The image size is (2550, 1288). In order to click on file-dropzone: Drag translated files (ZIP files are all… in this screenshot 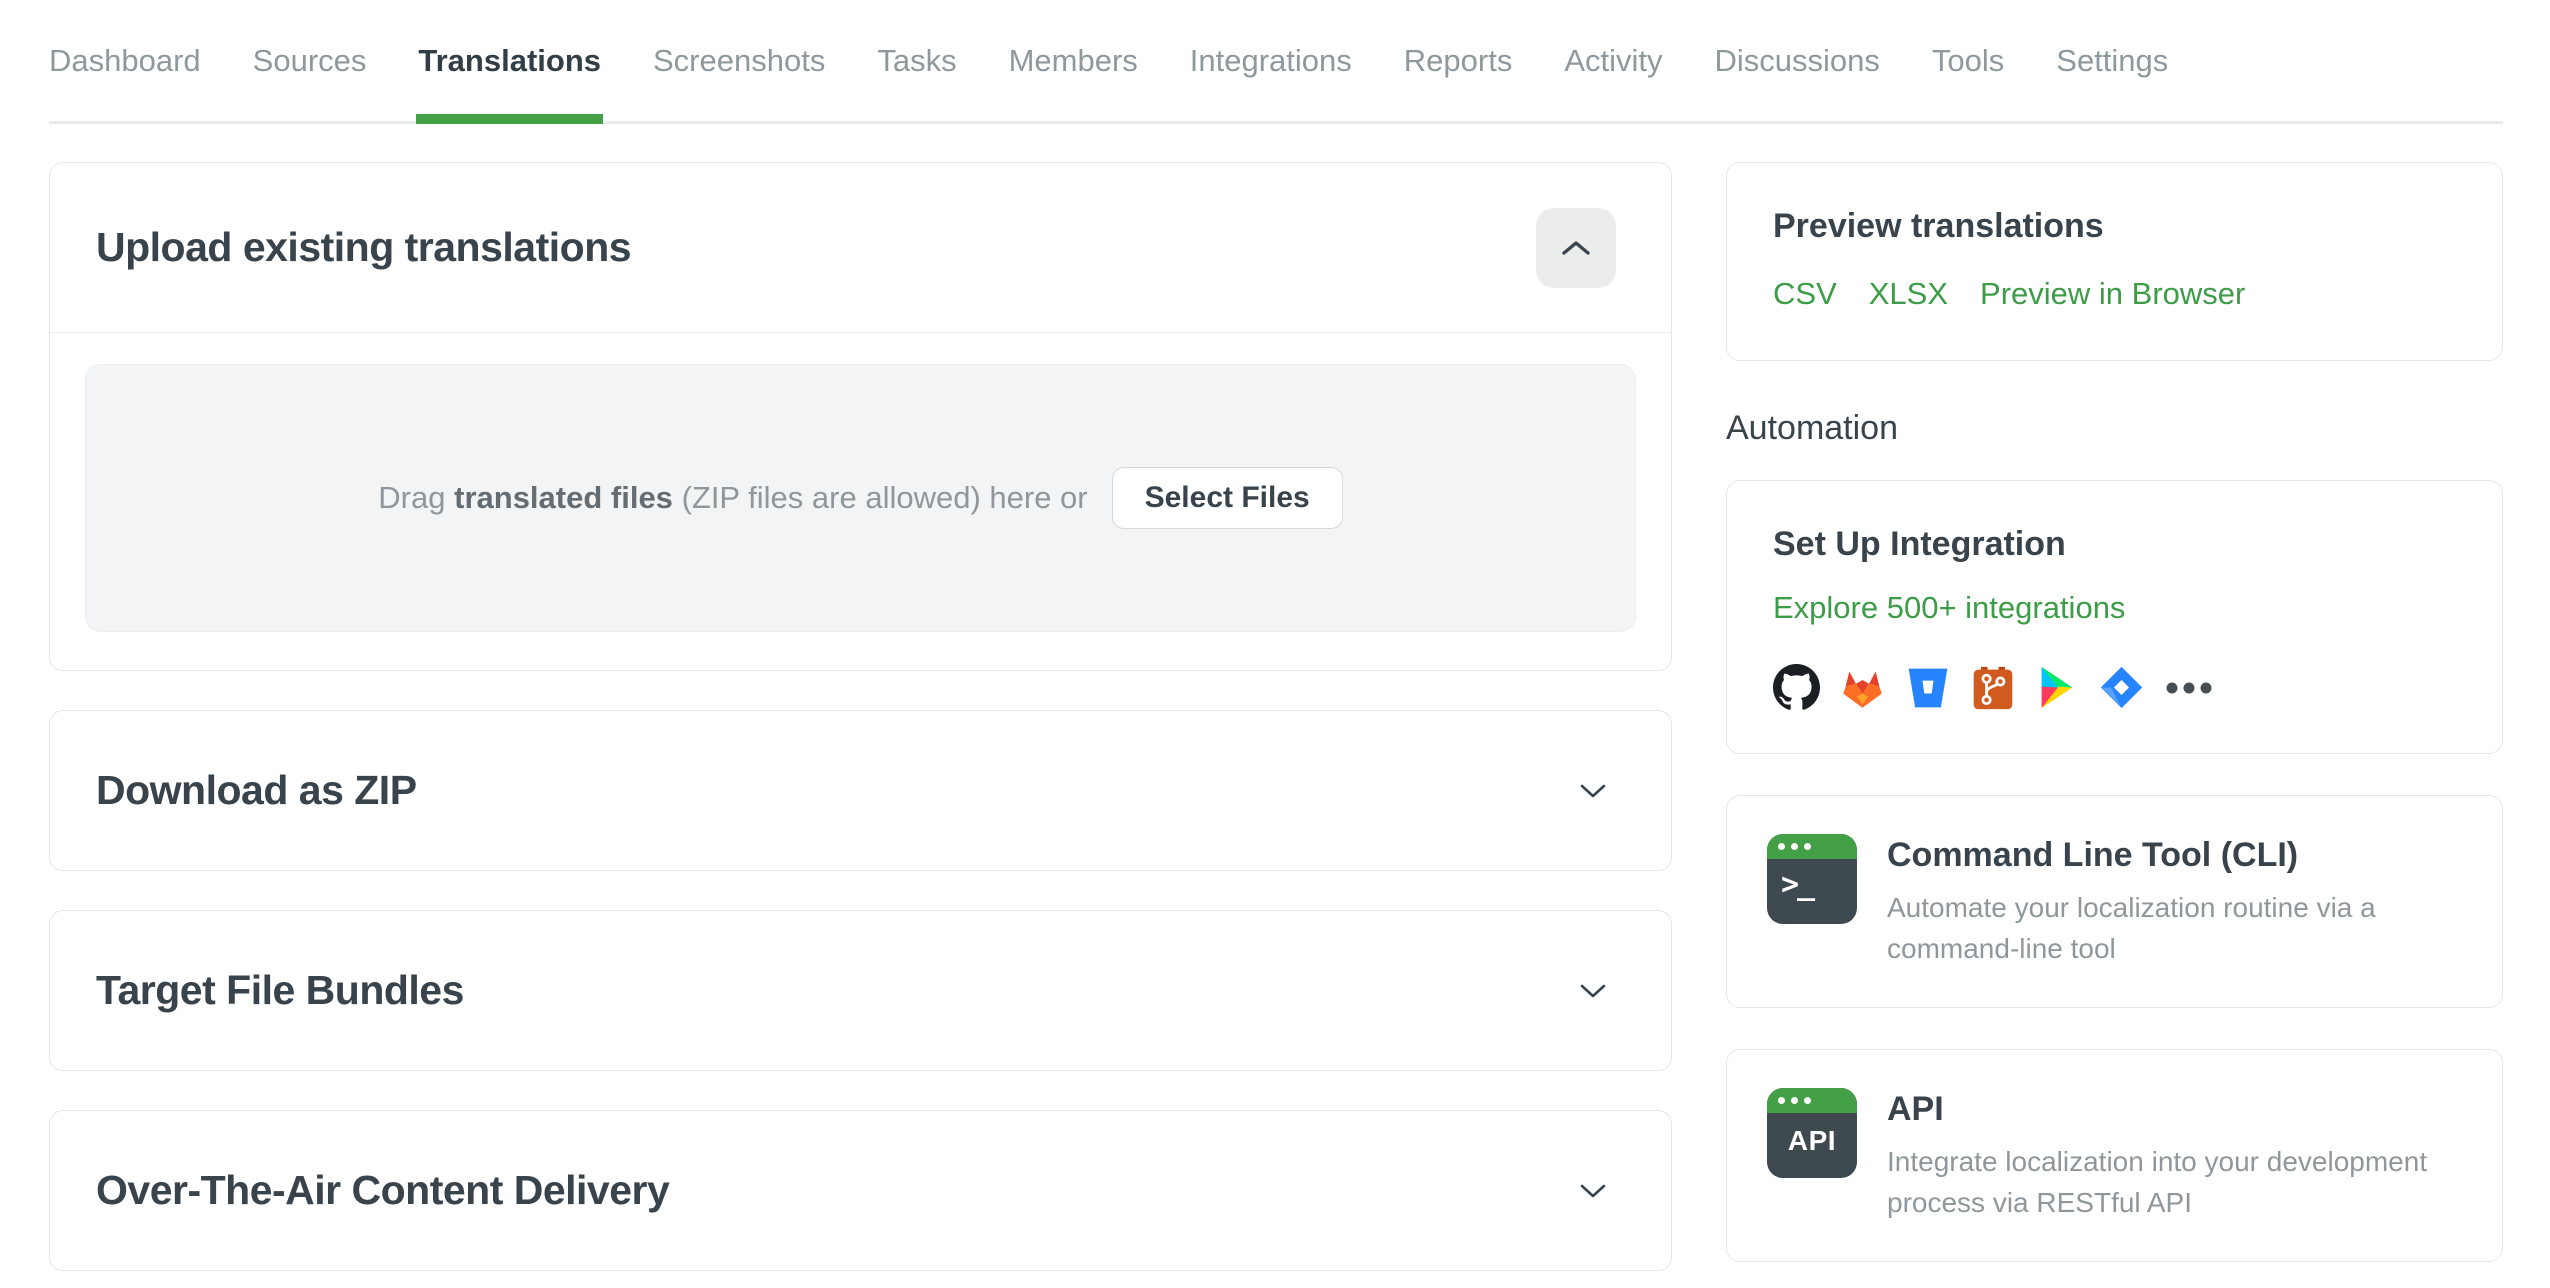, I will do `click(860, 498)`.